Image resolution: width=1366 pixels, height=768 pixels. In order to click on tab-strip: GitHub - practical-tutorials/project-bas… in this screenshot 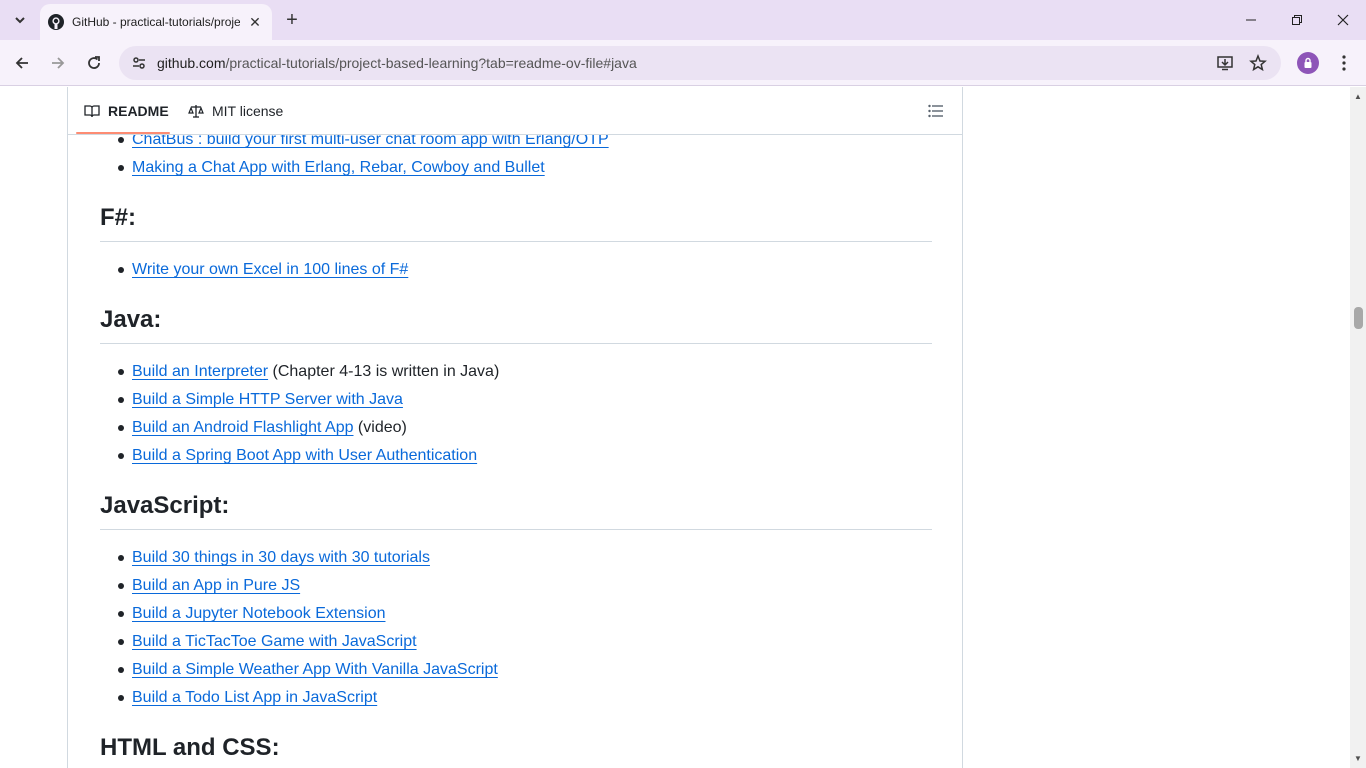, I will do `click(683, 20)`.